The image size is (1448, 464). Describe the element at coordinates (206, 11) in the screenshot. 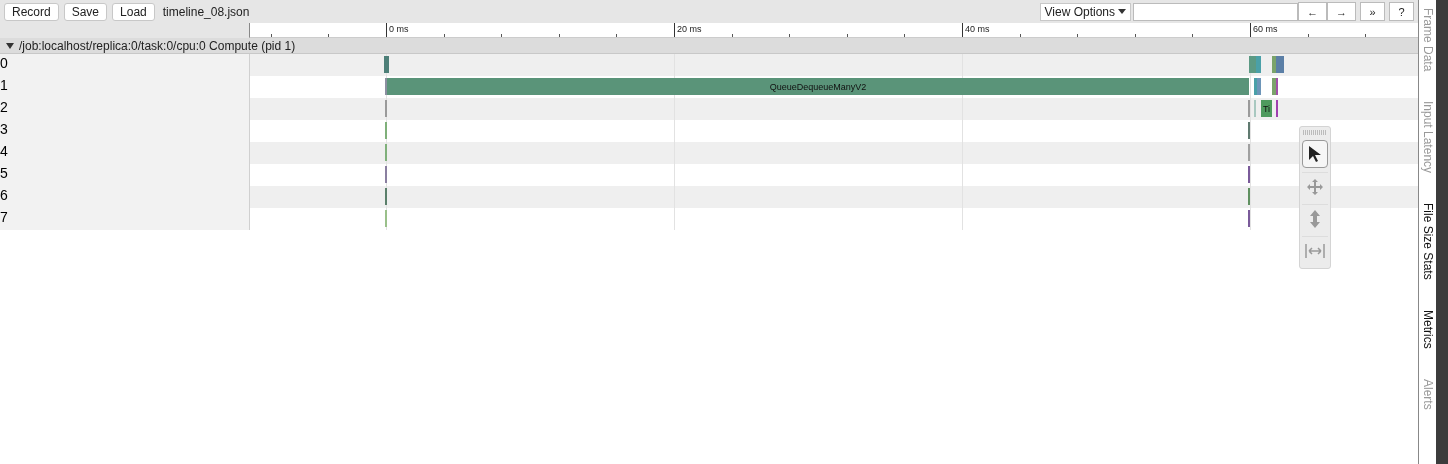

I see `file-name: timeline_08.json` at that location.